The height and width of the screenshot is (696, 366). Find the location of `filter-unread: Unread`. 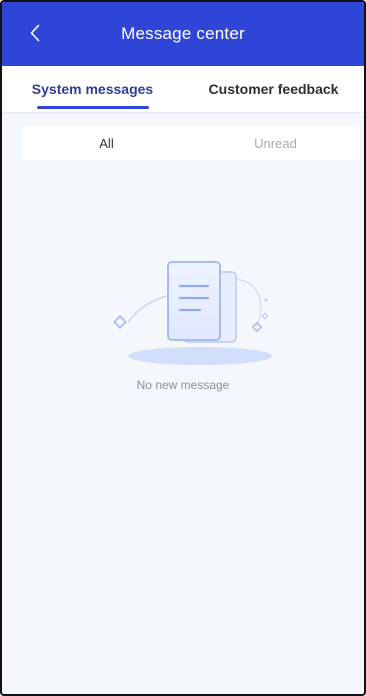

filter-unread: Unread is located at coordinates (275, 143).